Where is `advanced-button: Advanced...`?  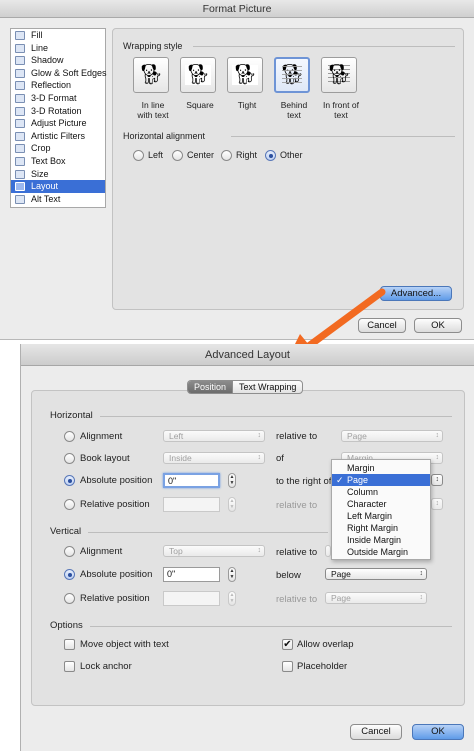 advanced-button: Advanced... is located at coordinates (416, 293).